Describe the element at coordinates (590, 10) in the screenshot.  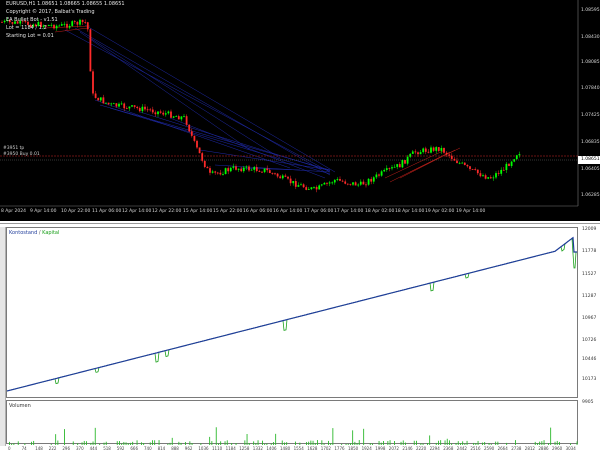
I see `price-label: 1.08595` at that location.